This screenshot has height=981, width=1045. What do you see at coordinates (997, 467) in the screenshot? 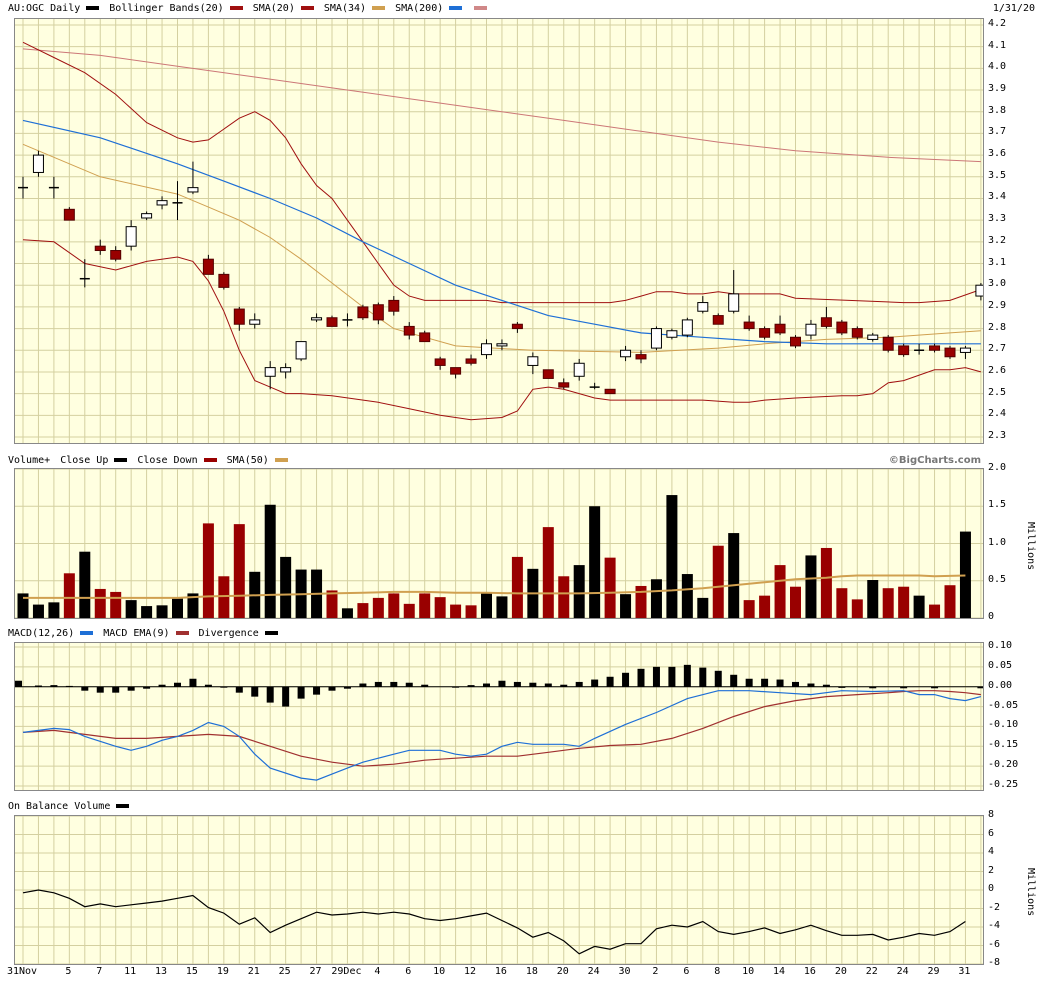
I see `y-tick-label: 2.0` at bounding box center [997, 467].